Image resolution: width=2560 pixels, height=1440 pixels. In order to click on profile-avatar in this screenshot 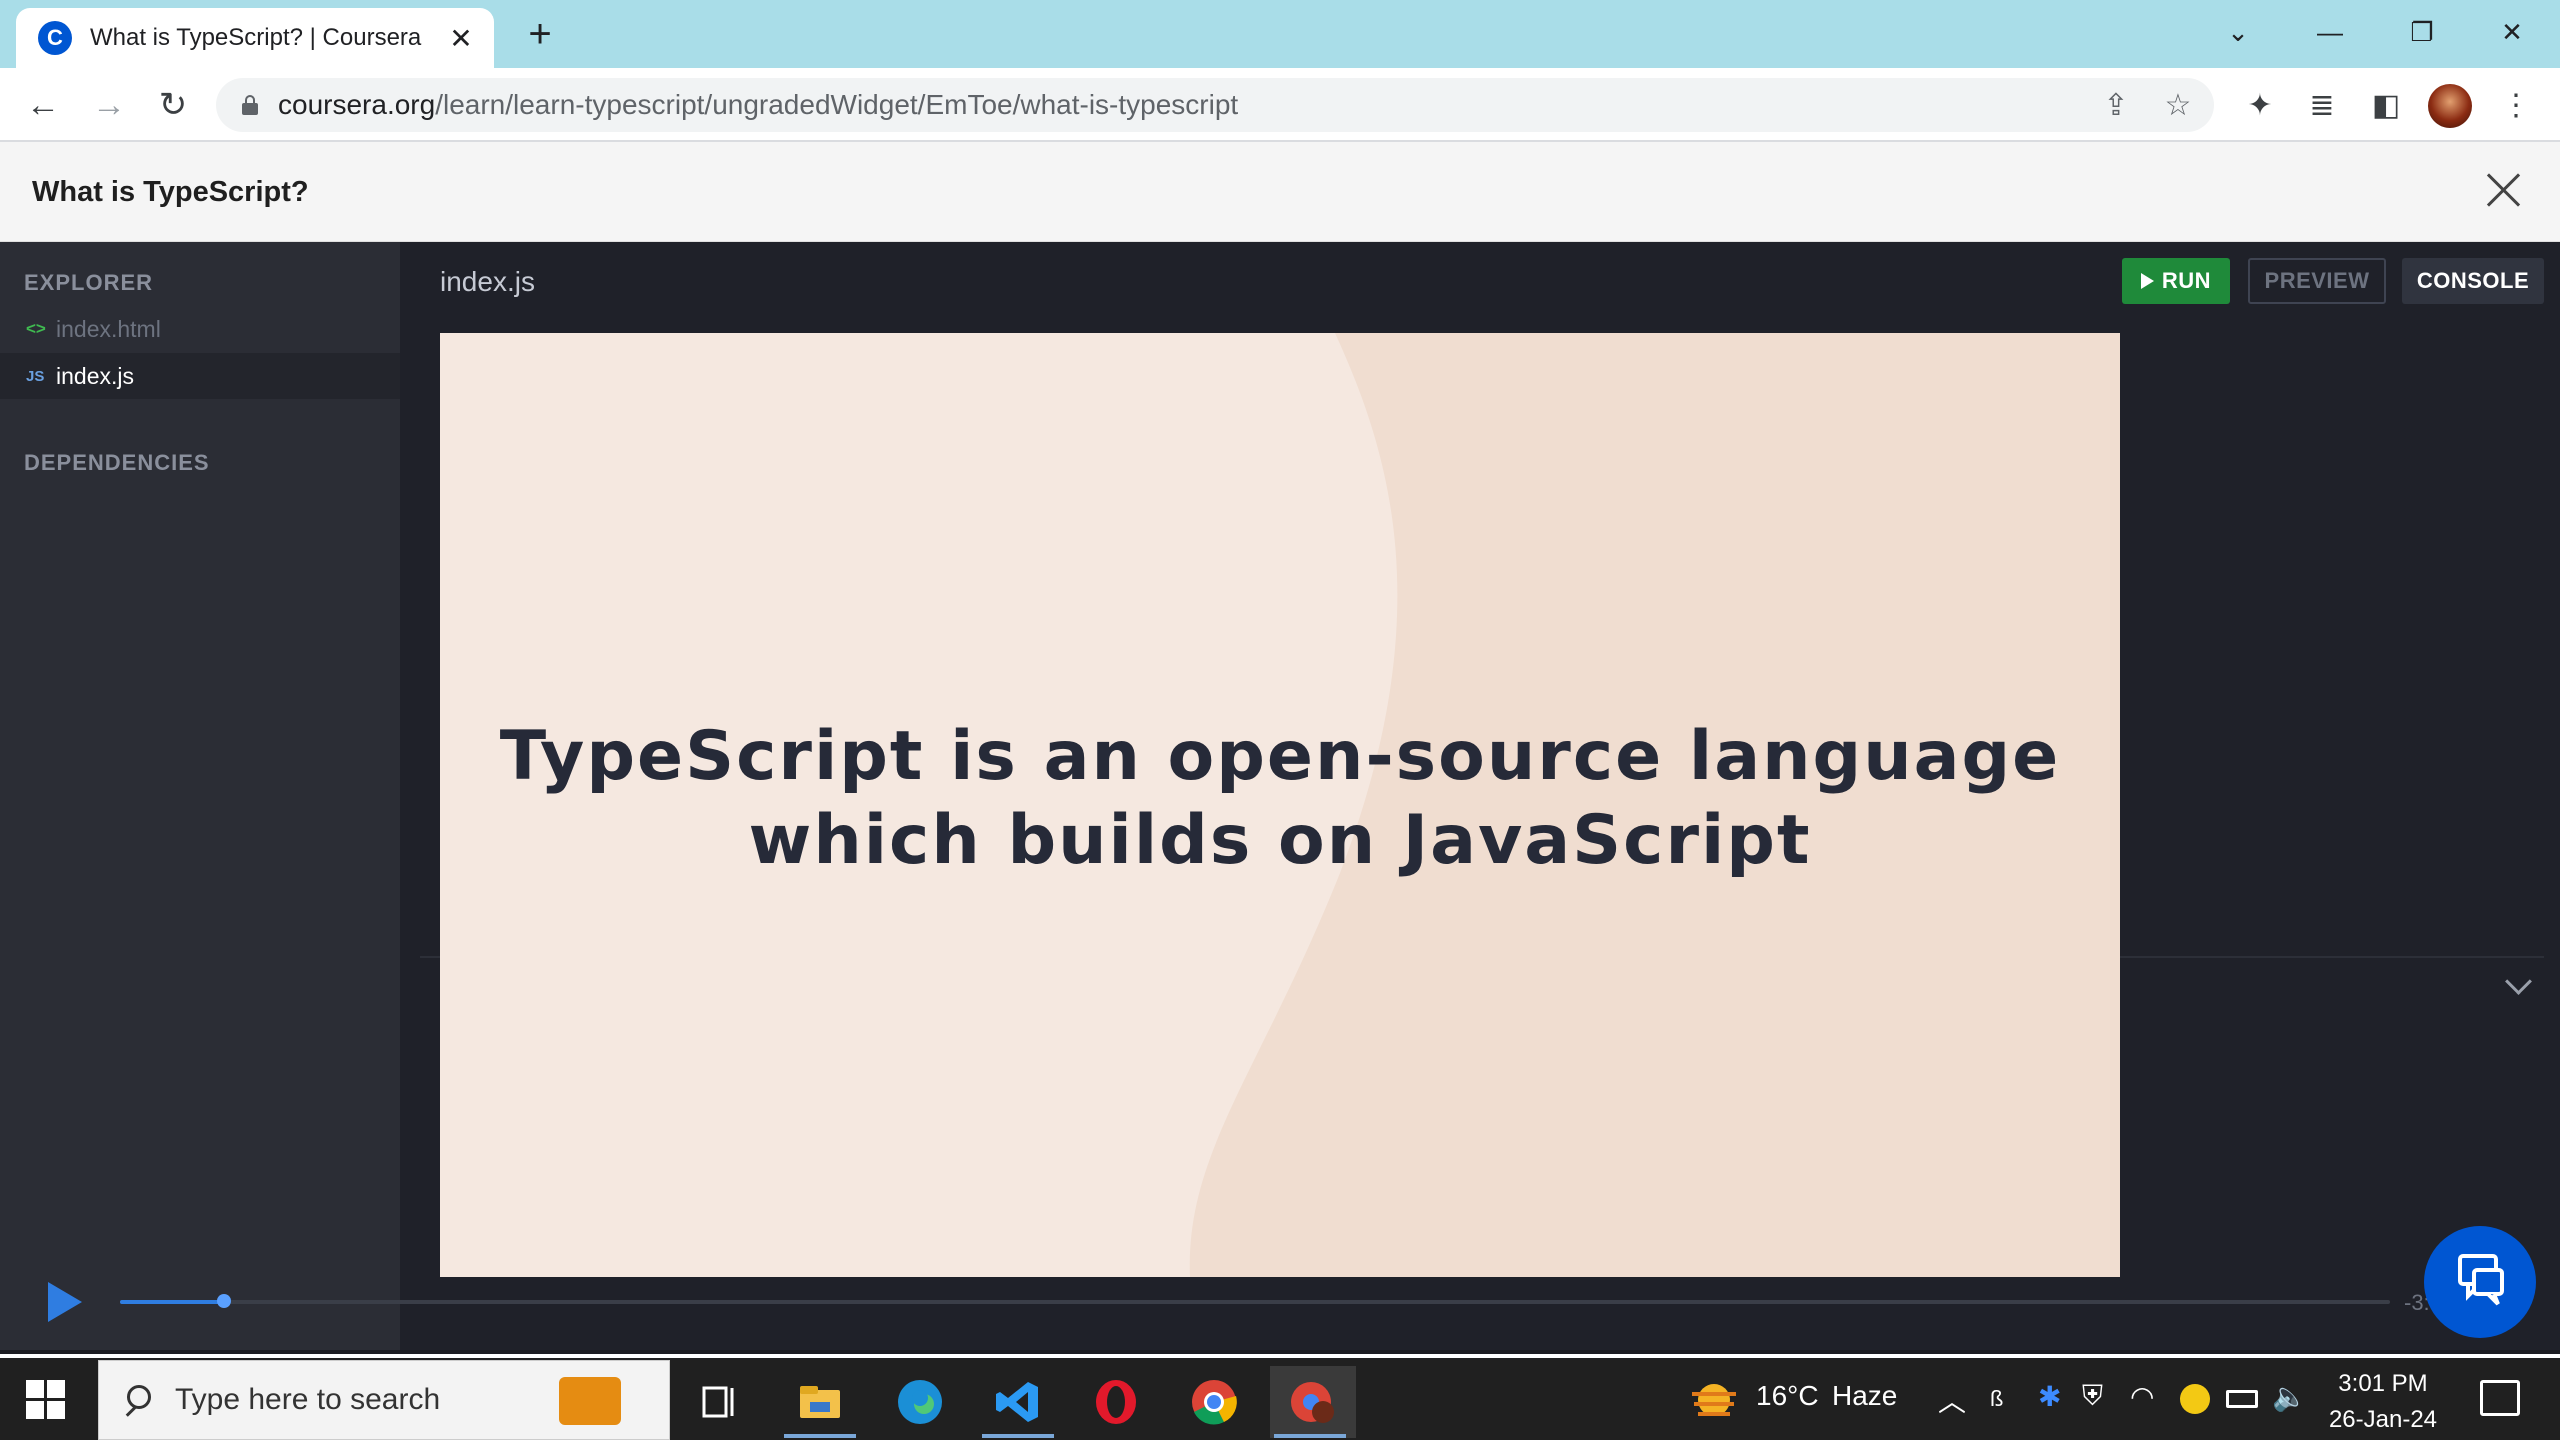, I will do `click(2450, 106)`.